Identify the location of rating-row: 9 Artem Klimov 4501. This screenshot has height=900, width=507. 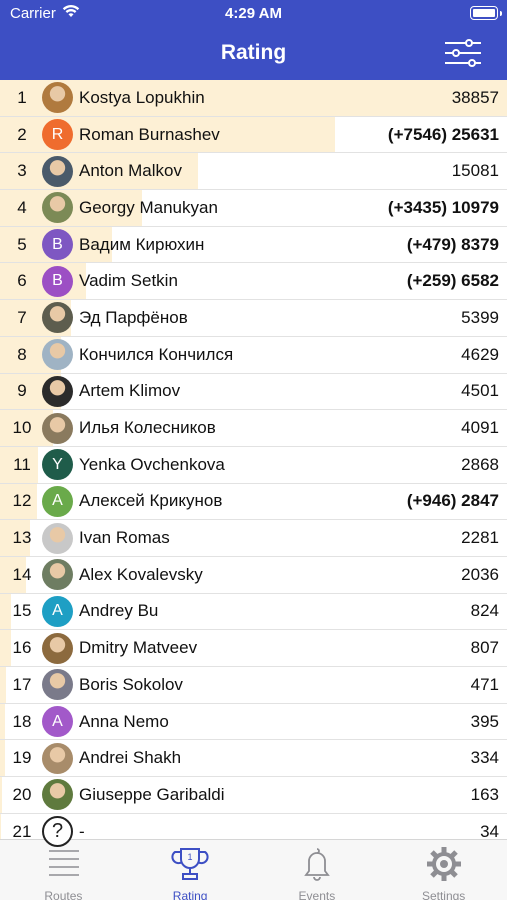
(253, 392).